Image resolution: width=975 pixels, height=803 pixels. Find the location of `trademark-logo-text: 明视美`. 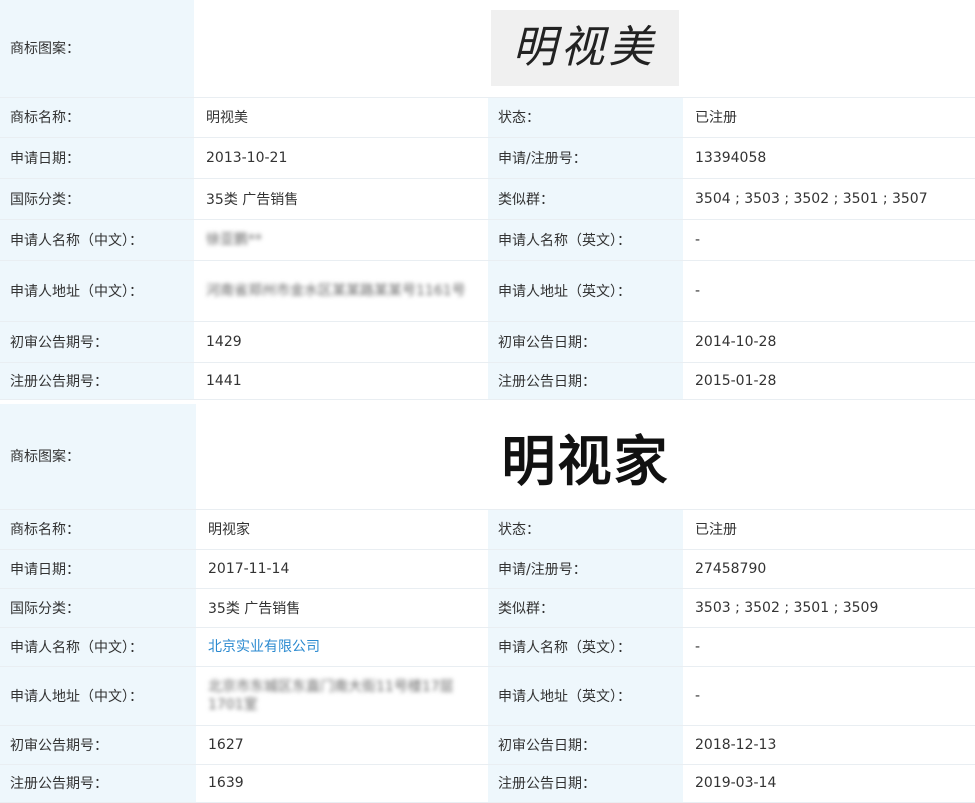

trademark-logo-text: 明视美 is located at coordinates (584, 48).